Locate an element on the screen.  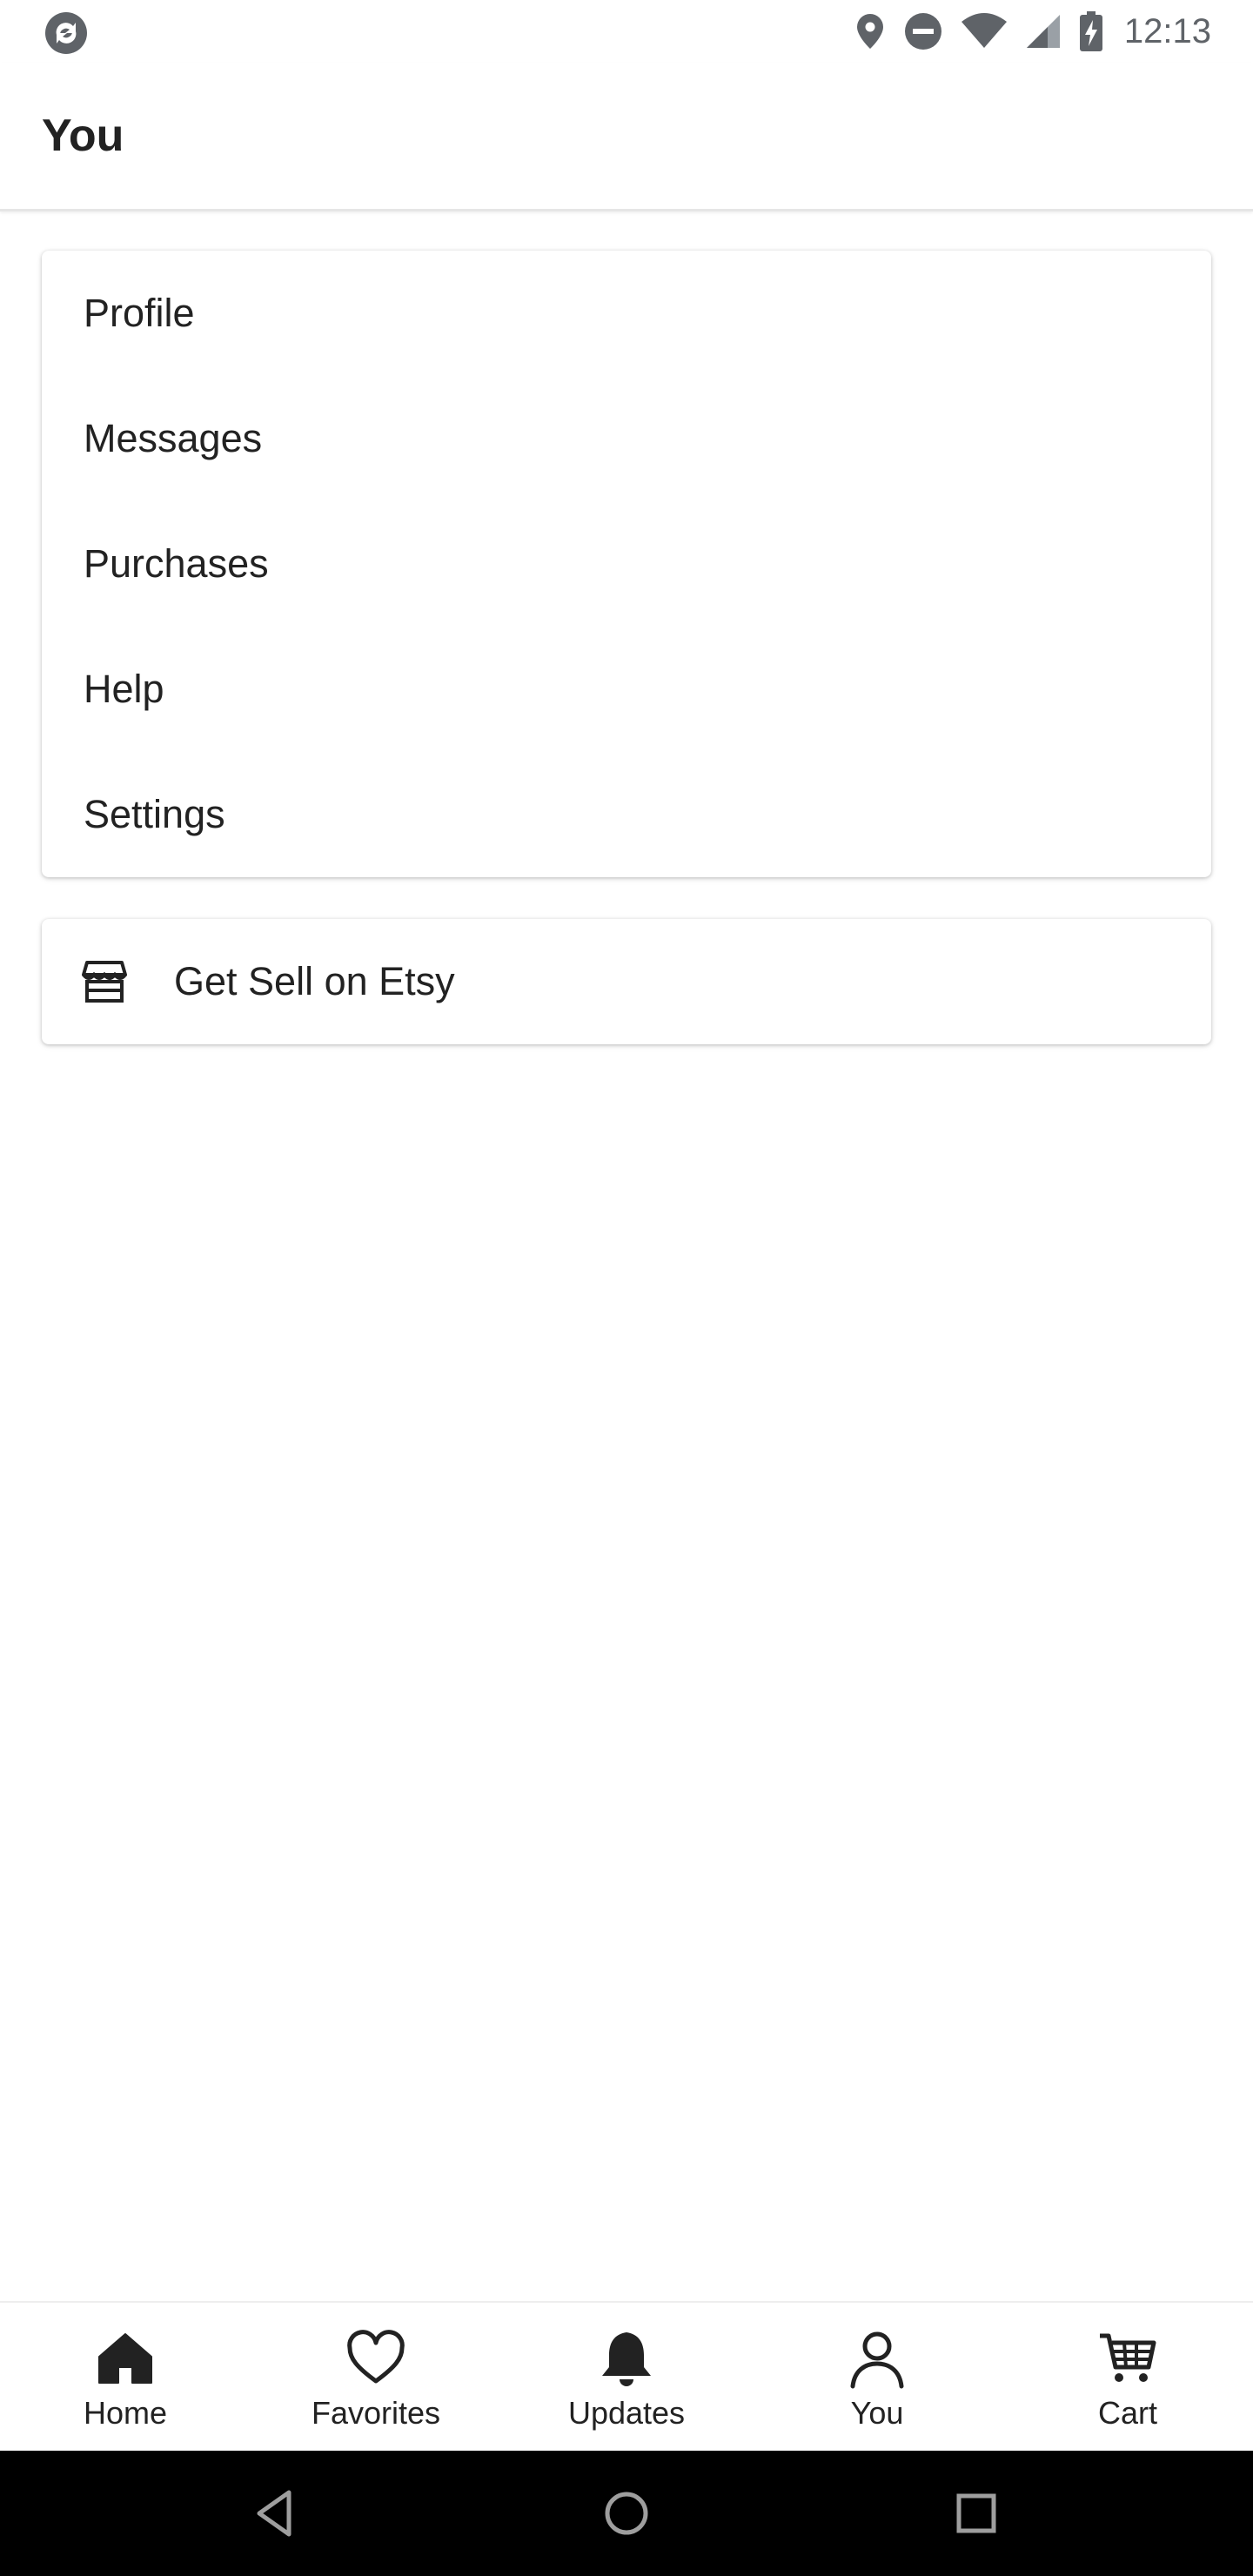
home-circle-icon is located at coordinates (626, 2513).